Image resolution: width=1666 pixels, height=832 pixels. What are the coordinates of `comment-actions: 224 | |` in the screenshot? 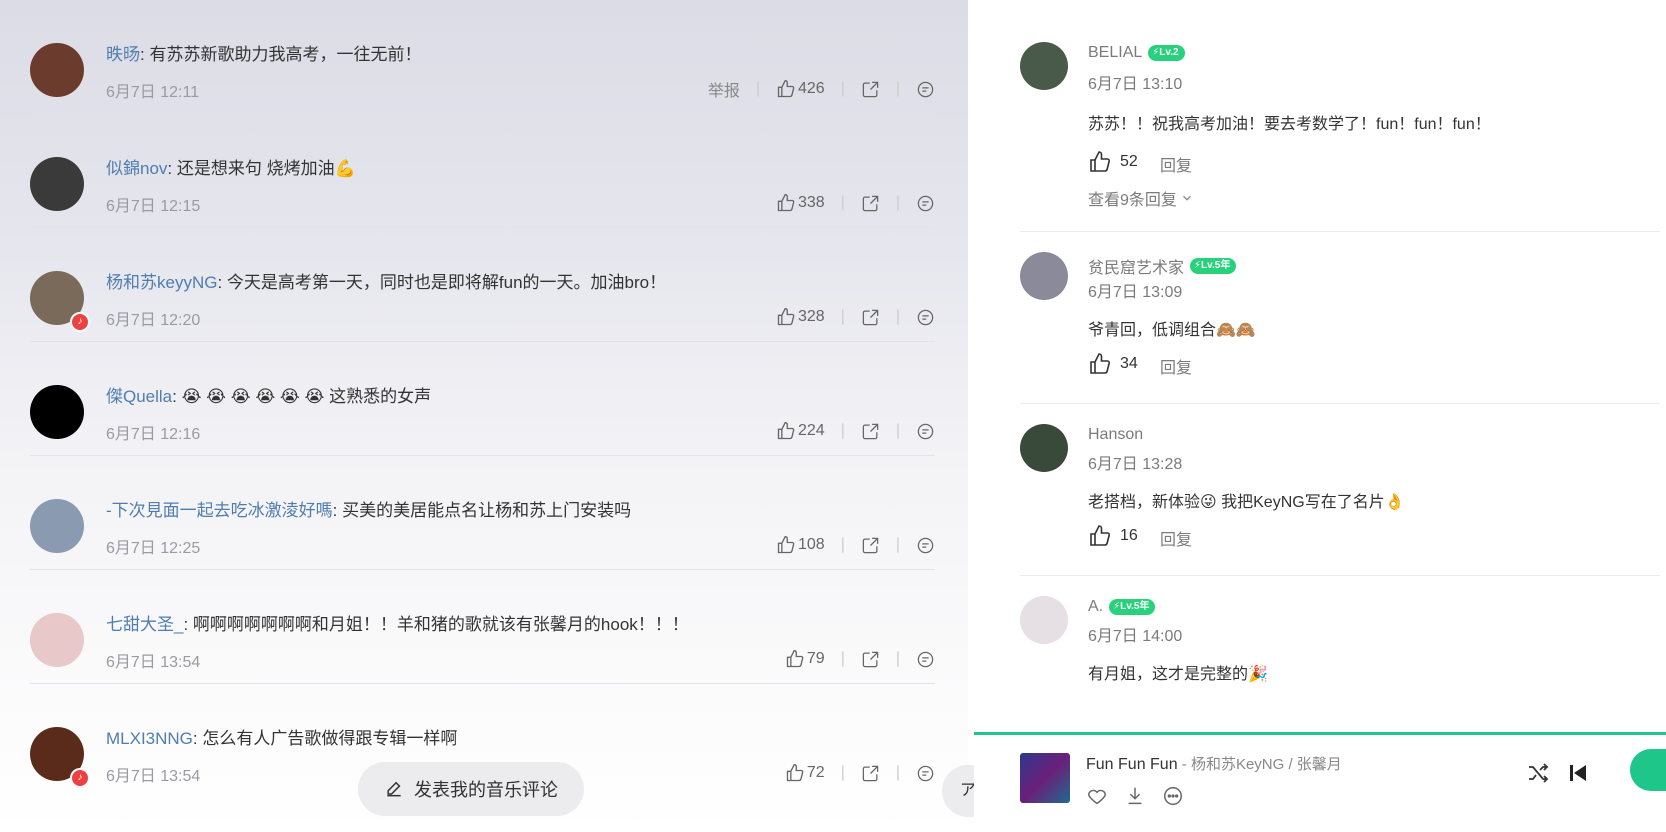 It's located at (855, 431).